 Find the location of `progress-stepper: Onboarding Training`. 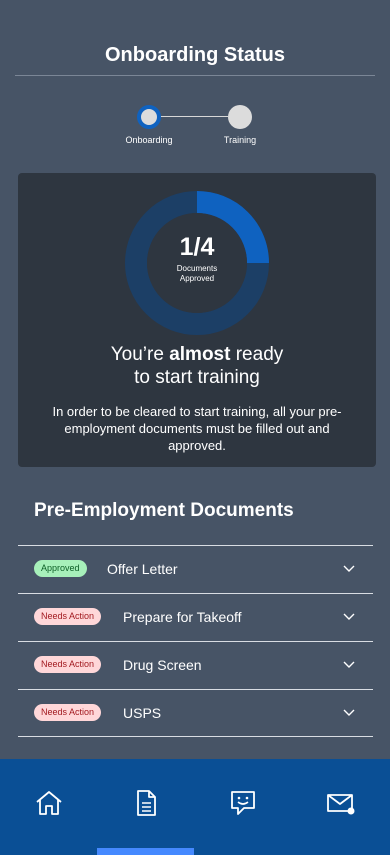

progress-stepper: Onboarding Training is located at coordinates (195, 126).